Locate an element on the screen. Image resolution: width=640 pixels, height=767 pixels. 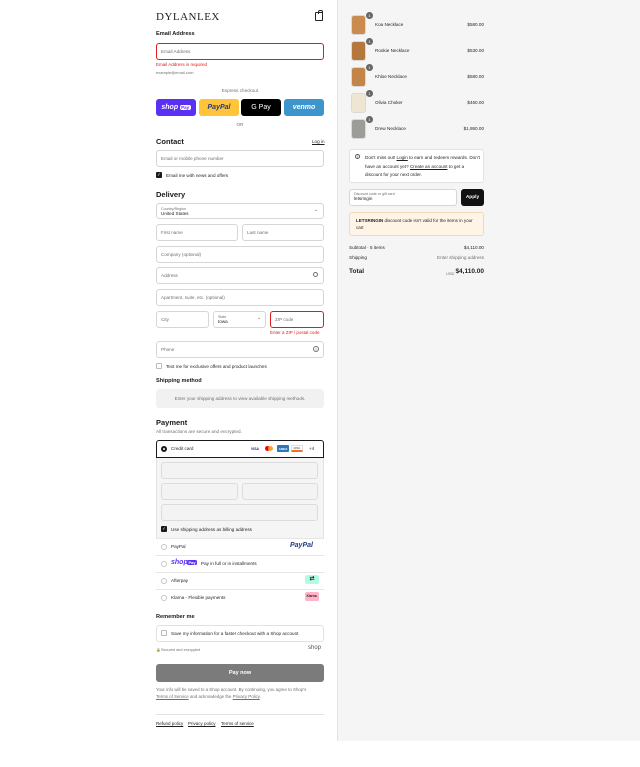
apartment-input: Apartment, suite, etc. (optional) is located at coordinates (240, 297).